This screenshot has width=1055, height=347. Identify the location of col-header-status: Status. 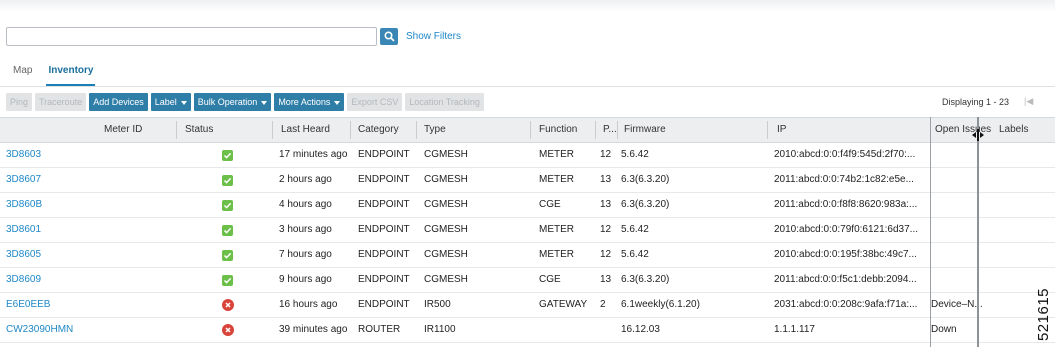
(199, 130).